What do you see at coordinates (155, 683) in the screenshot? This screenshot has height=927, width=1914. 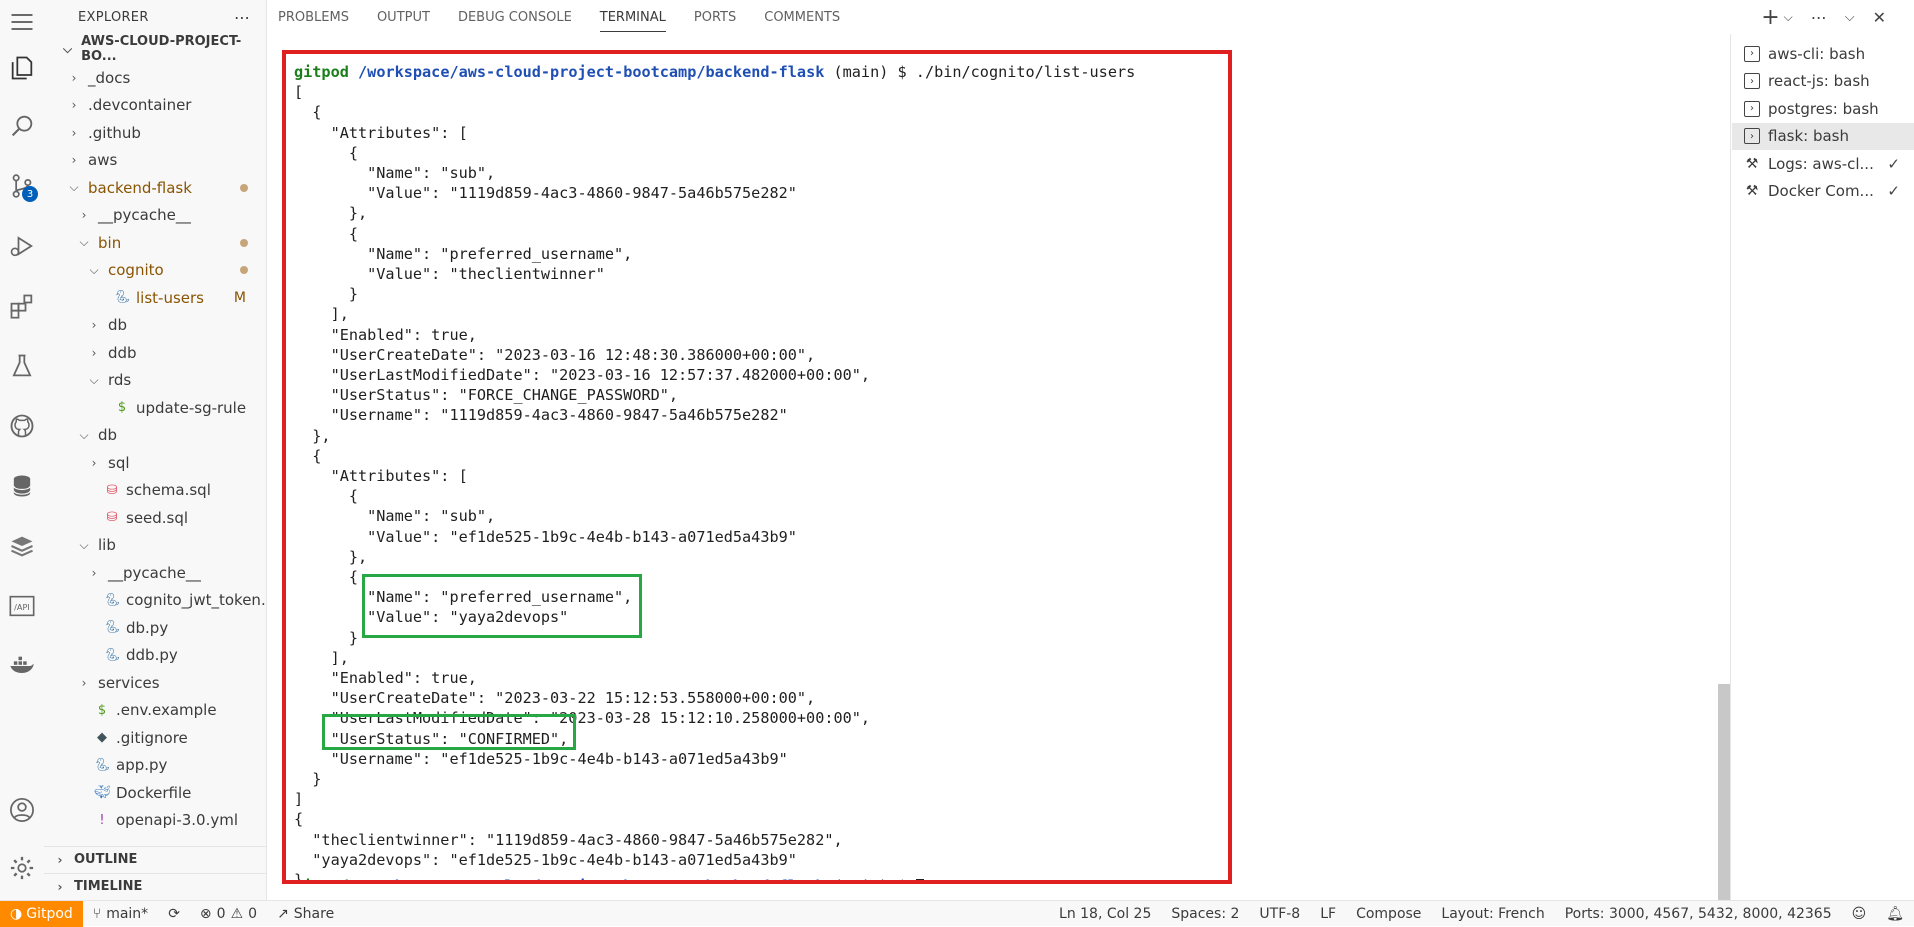 I see `tree-folder: › services` at bounding box center [155, 683].